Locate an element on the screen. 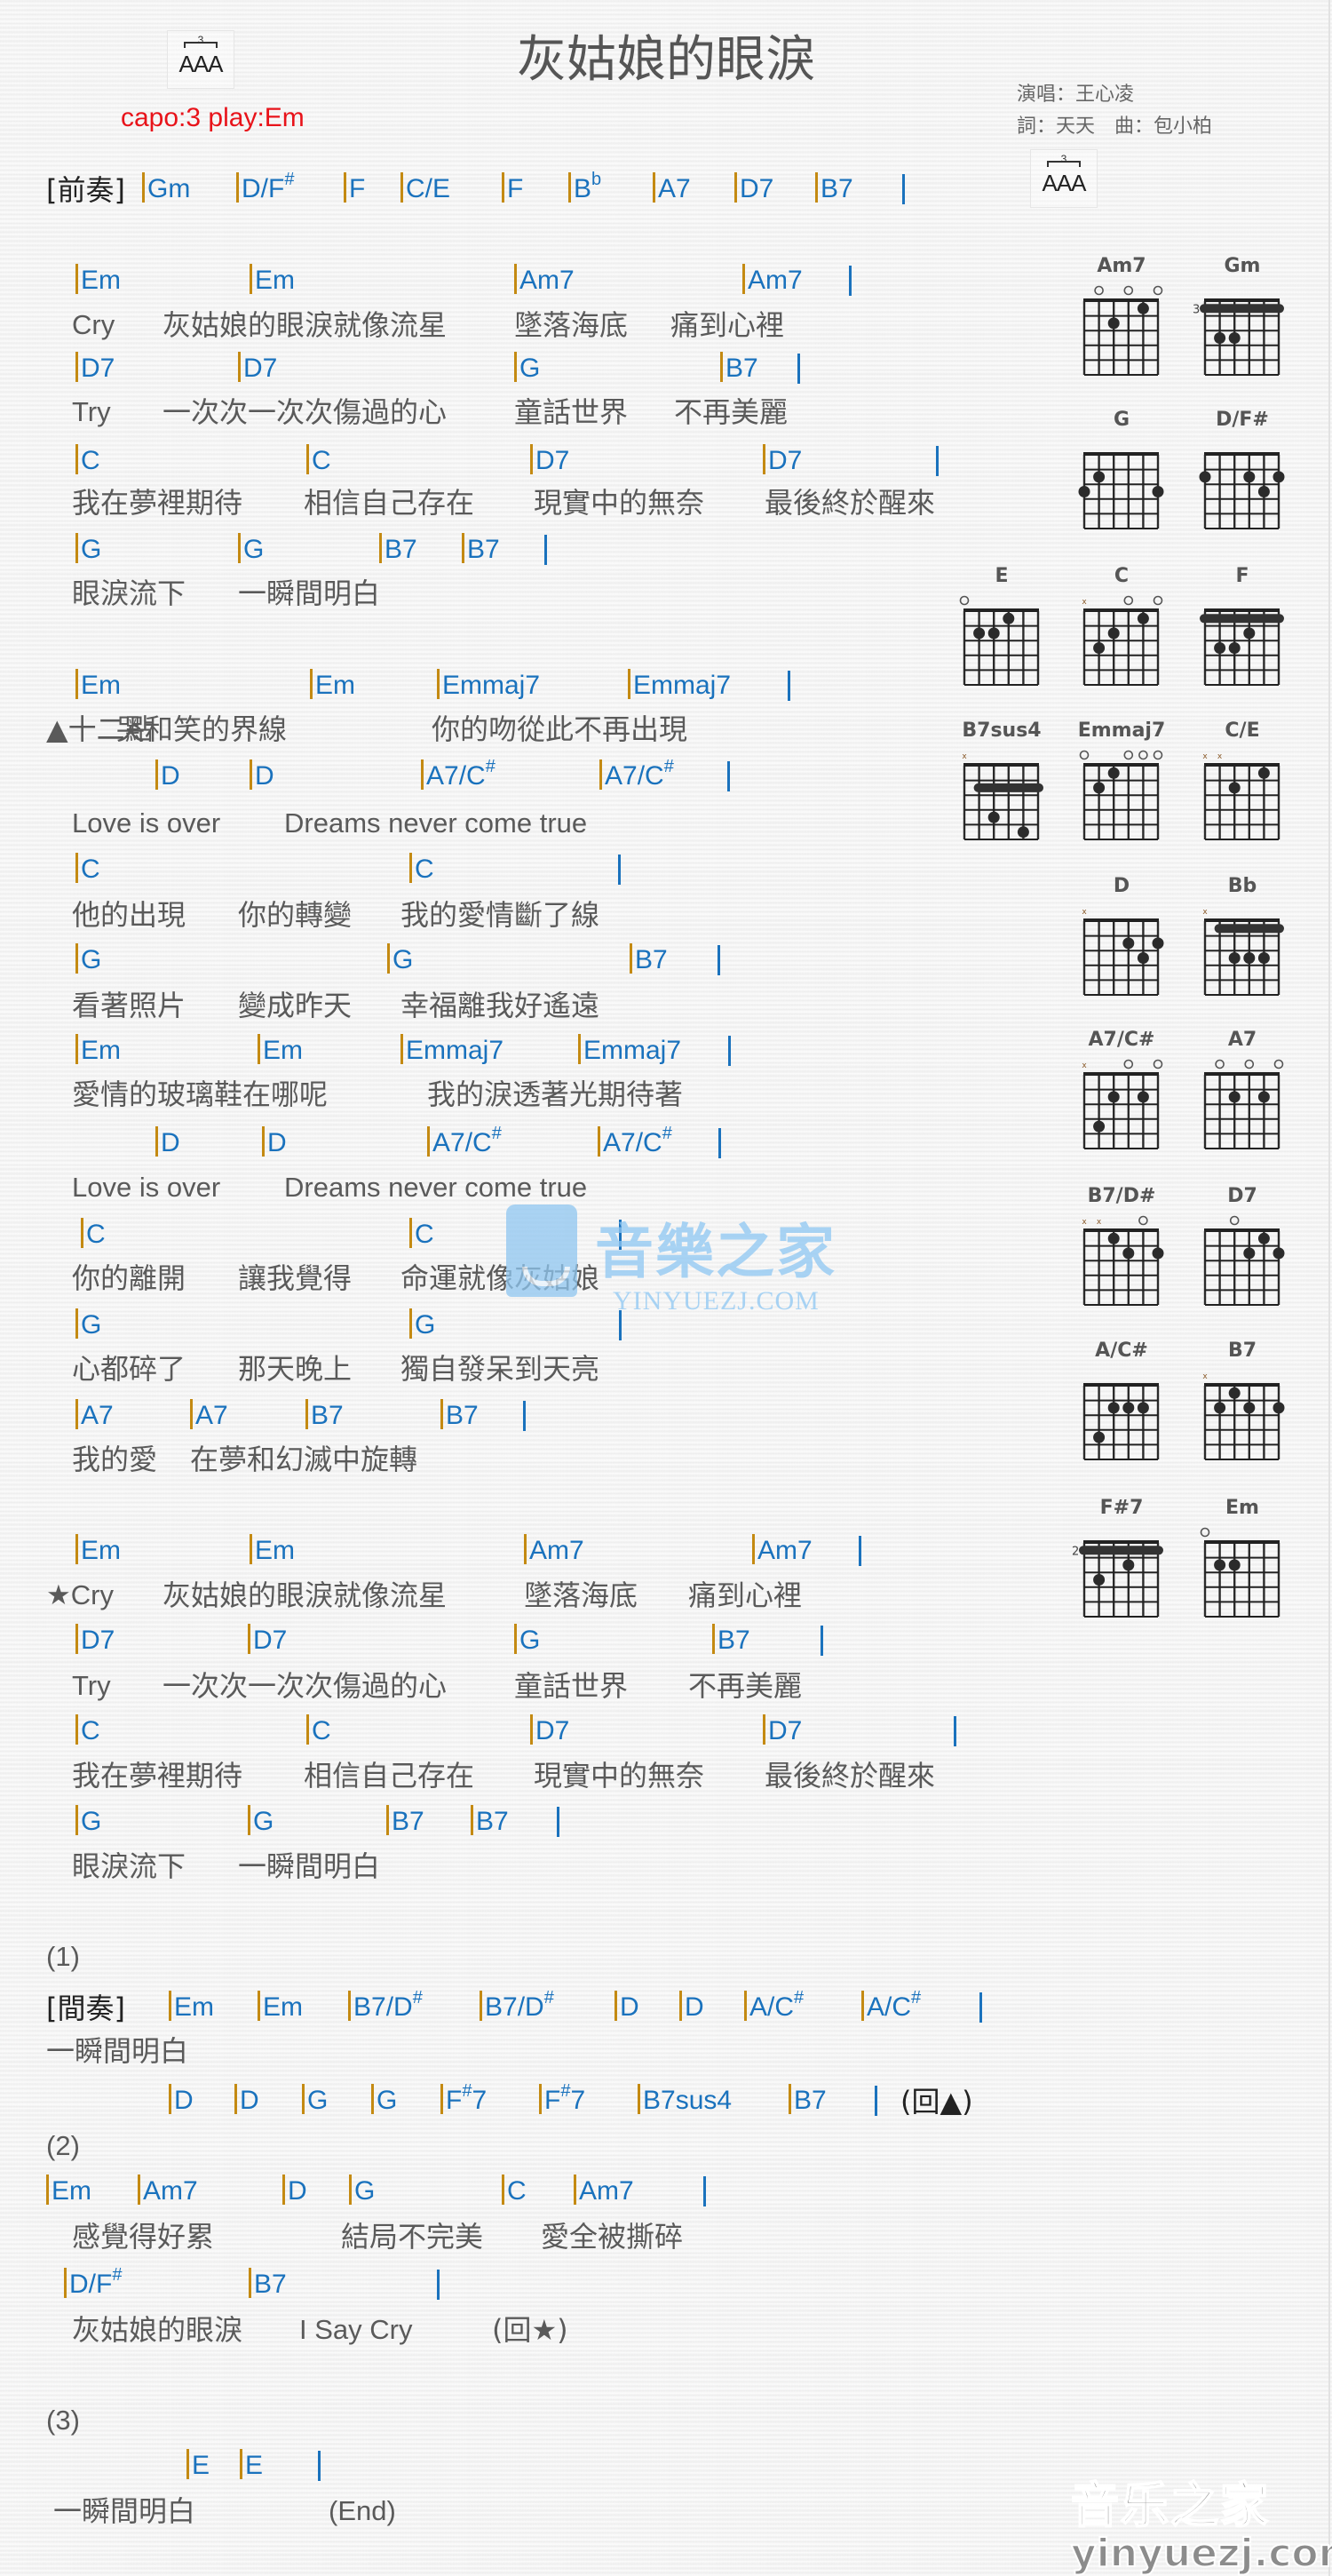  section-label: [前奏] is located at coordinates (85, 190).